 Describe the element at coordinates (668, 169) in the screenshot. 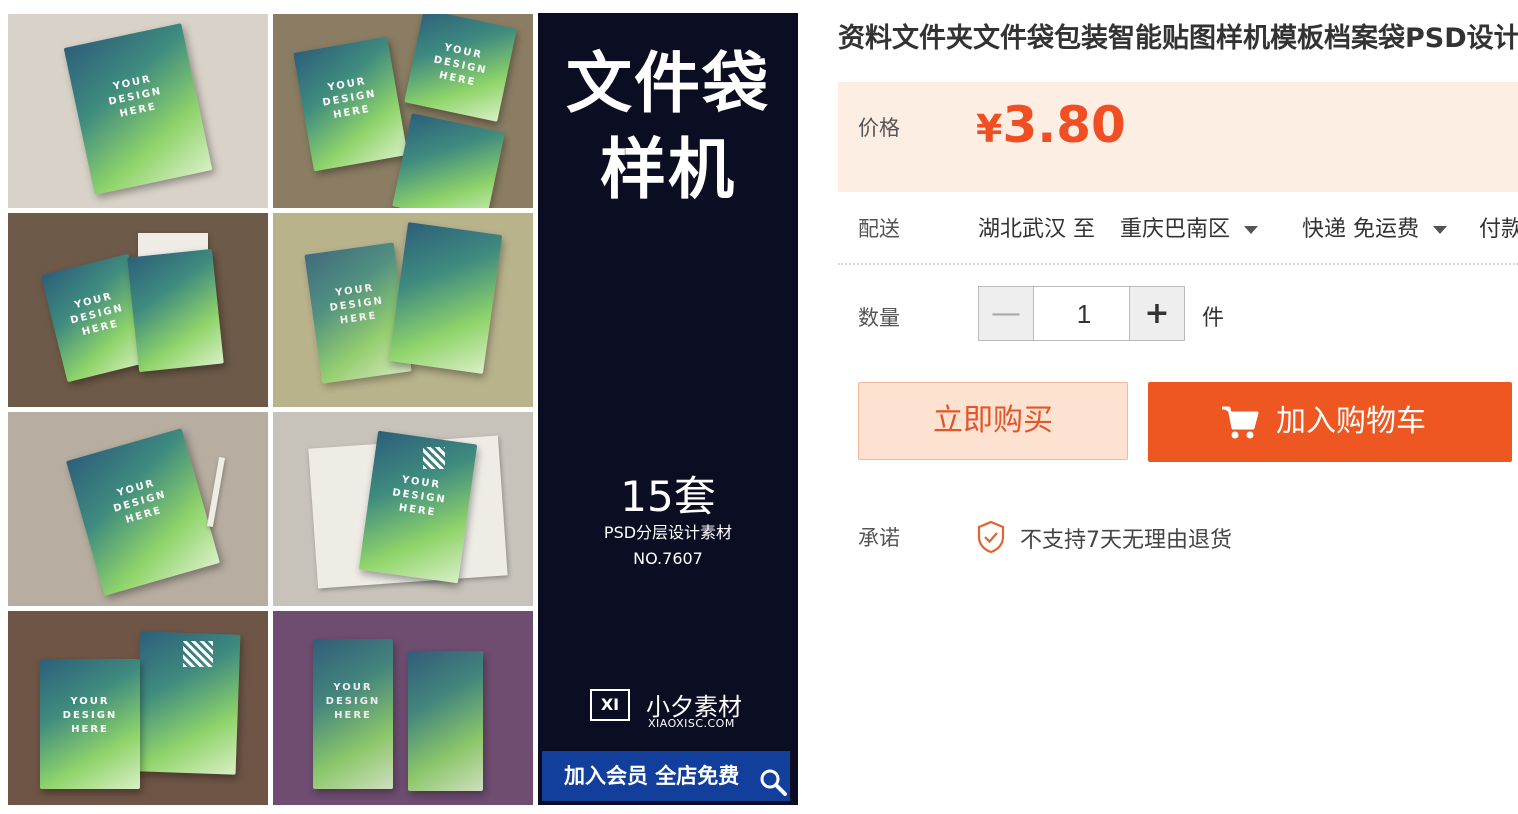

I see `poster-title-line2: 样机` at that location.